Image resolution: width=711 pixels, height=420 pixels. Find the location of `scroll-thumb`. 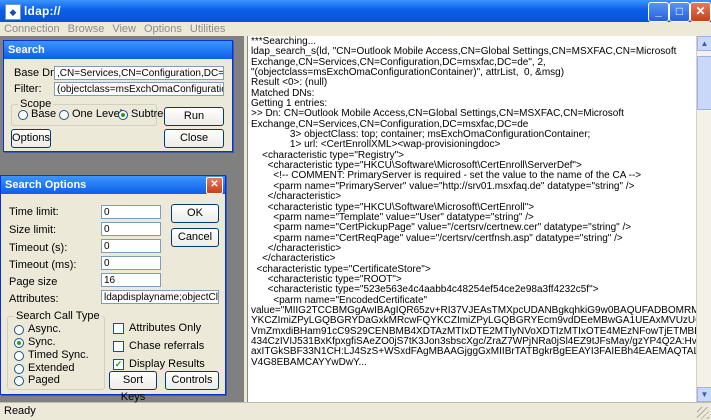

scroll-thumb is located at coordinates (704, 83).